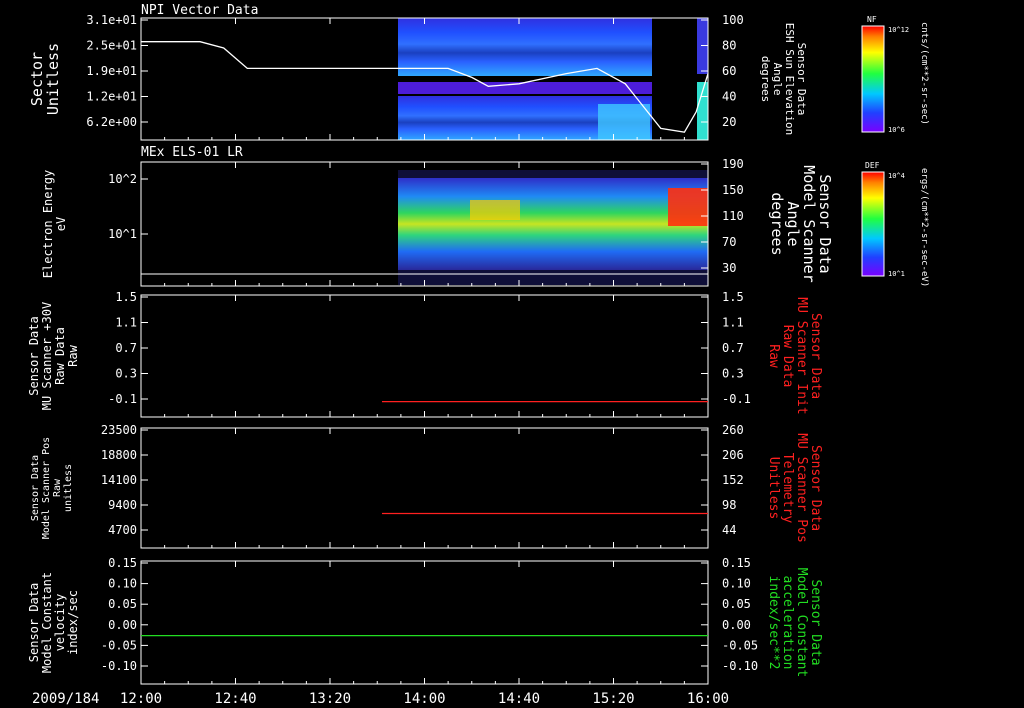 This screenshot has width=1024, height=708. Describe the element at coordinates (895, 74) in the screenshot. I see `colorbar-nf: NF 10^12 10^6 cnts/(cm**2-sr-sec)` at that location.